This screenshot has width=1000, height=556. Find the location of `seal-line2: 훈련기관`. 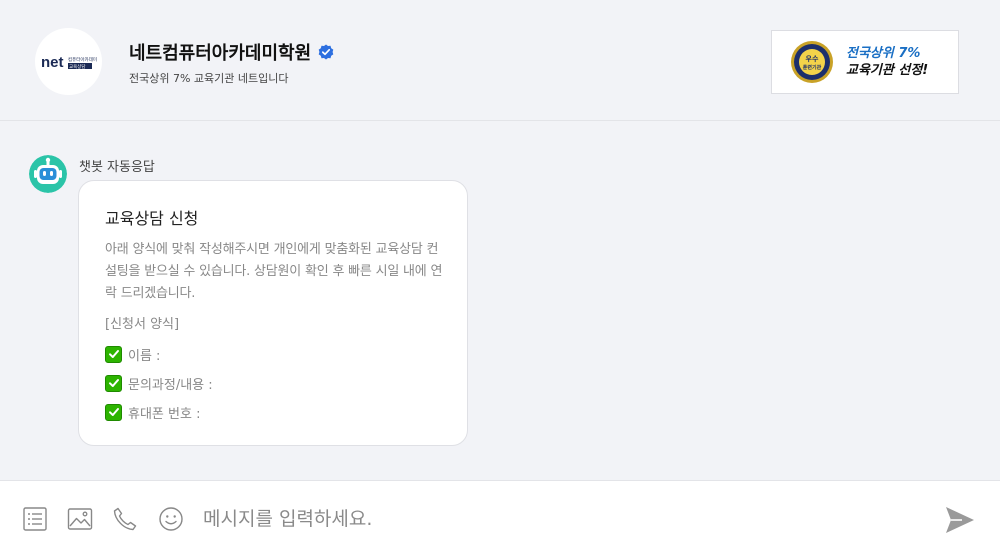

seal-line2: 훈련기관 is located at coordinates (812, 67).